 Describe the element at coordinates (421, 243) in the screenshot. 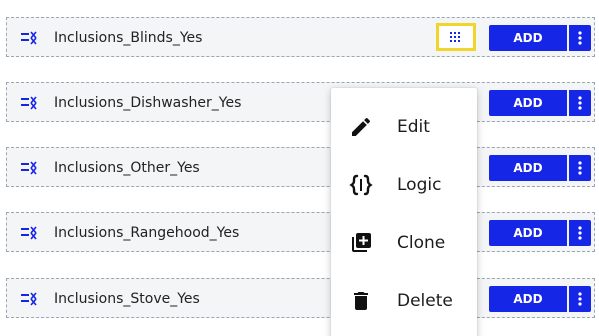

I see `menu-item-label: Clone` at that location.